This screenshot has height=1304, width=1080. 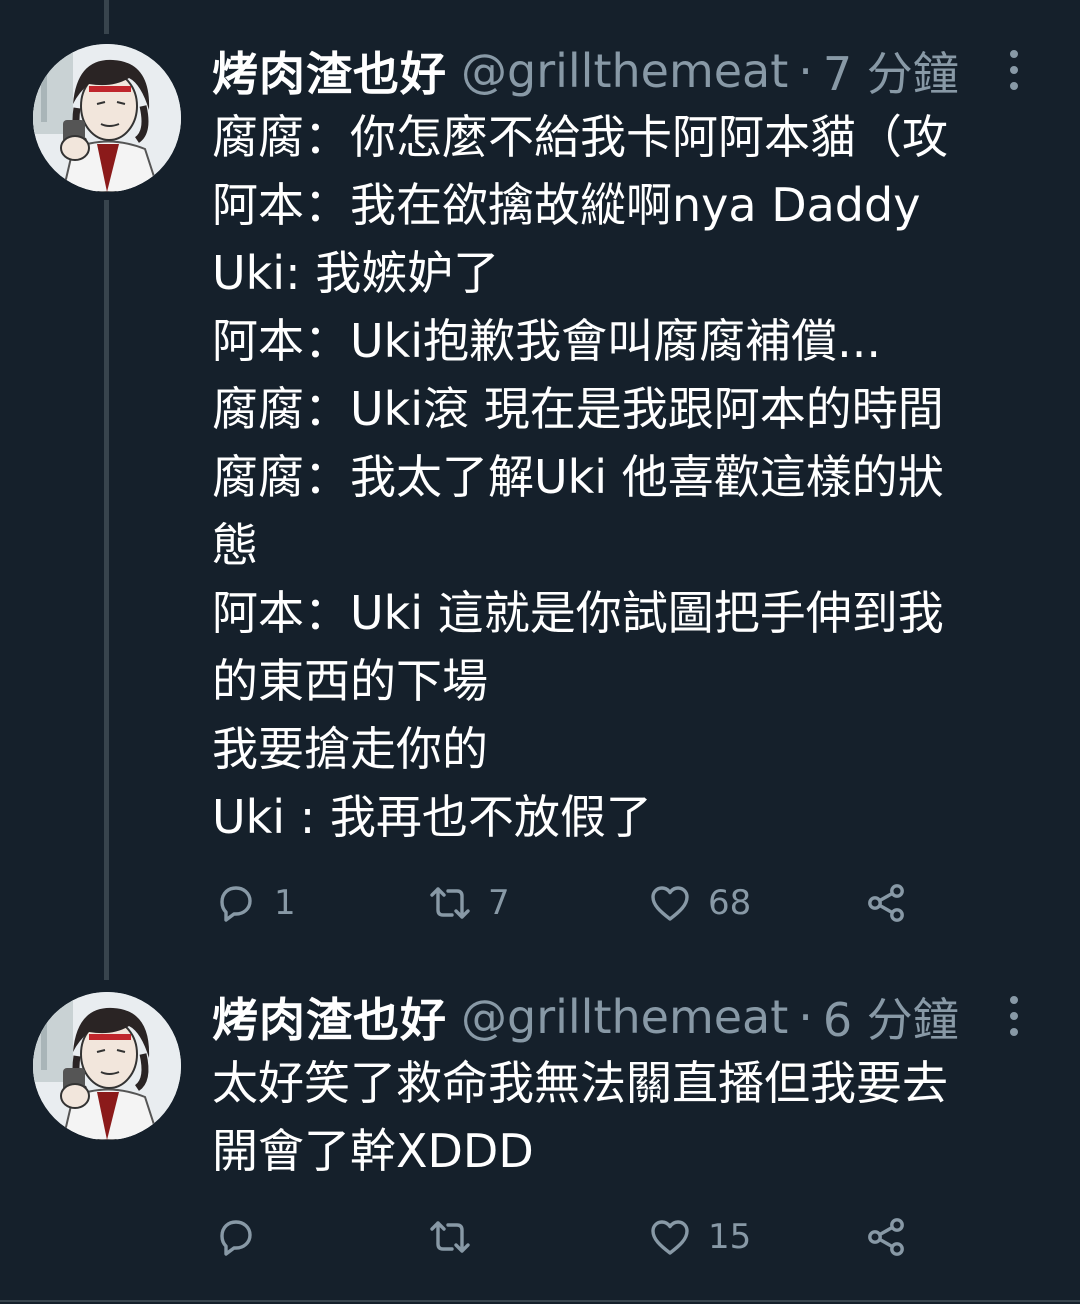 I want to click on tweet-actions: 1 7 68, so click(x=572, y=903).